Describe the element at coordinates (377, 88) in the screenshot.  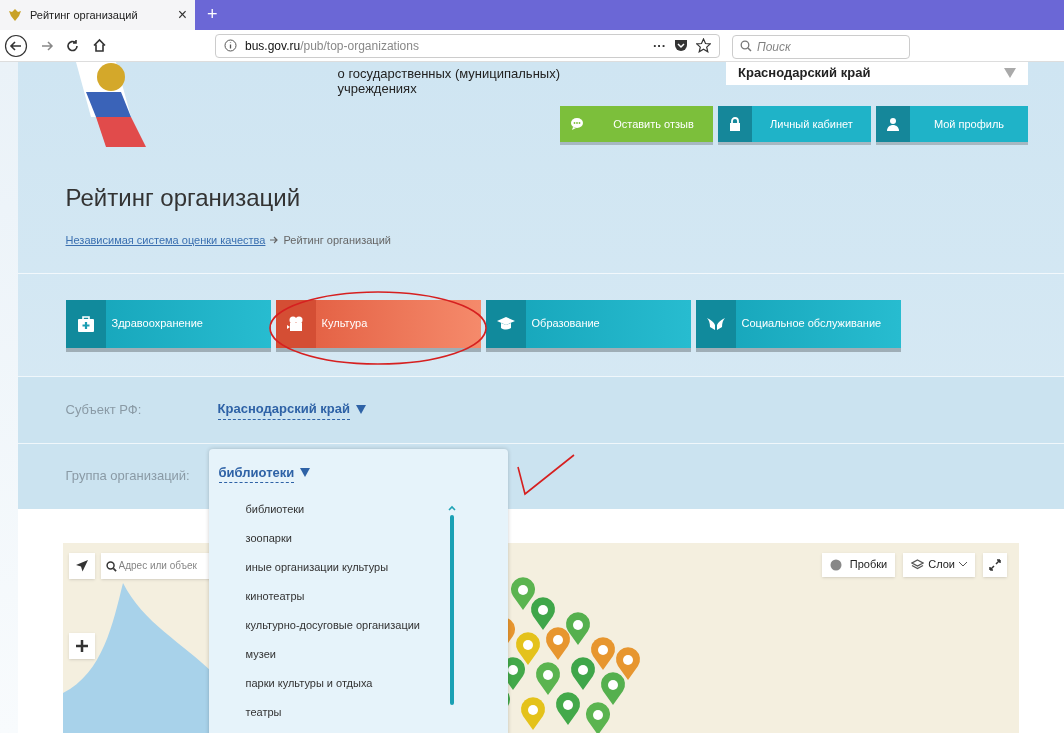
I see `agency-name-text: учреждениях` at that location.